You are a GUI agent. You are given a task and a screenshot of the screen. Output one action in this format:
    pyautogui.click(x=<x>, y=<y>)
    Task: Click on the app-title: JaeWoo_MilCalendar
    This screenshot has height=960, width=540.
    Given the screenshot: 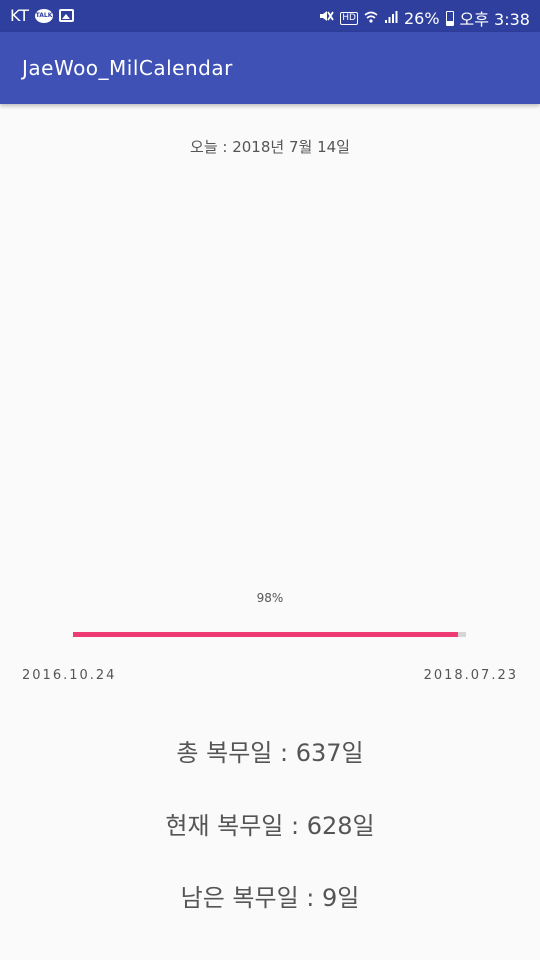 What is the action you would take?
    pyautogui.click(x=127, y=68)
    